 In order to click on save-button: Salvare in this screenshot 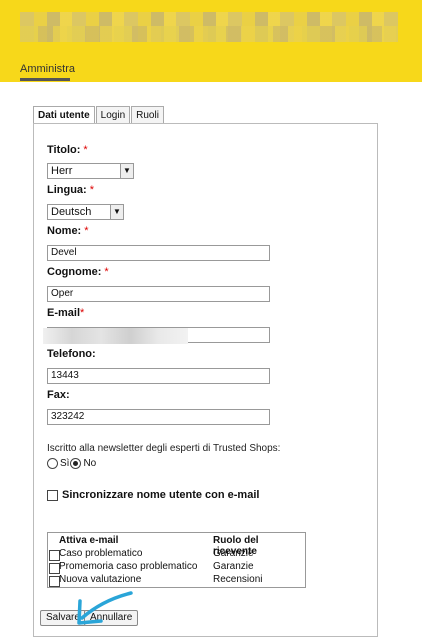, I will do `click(63, 618)`.